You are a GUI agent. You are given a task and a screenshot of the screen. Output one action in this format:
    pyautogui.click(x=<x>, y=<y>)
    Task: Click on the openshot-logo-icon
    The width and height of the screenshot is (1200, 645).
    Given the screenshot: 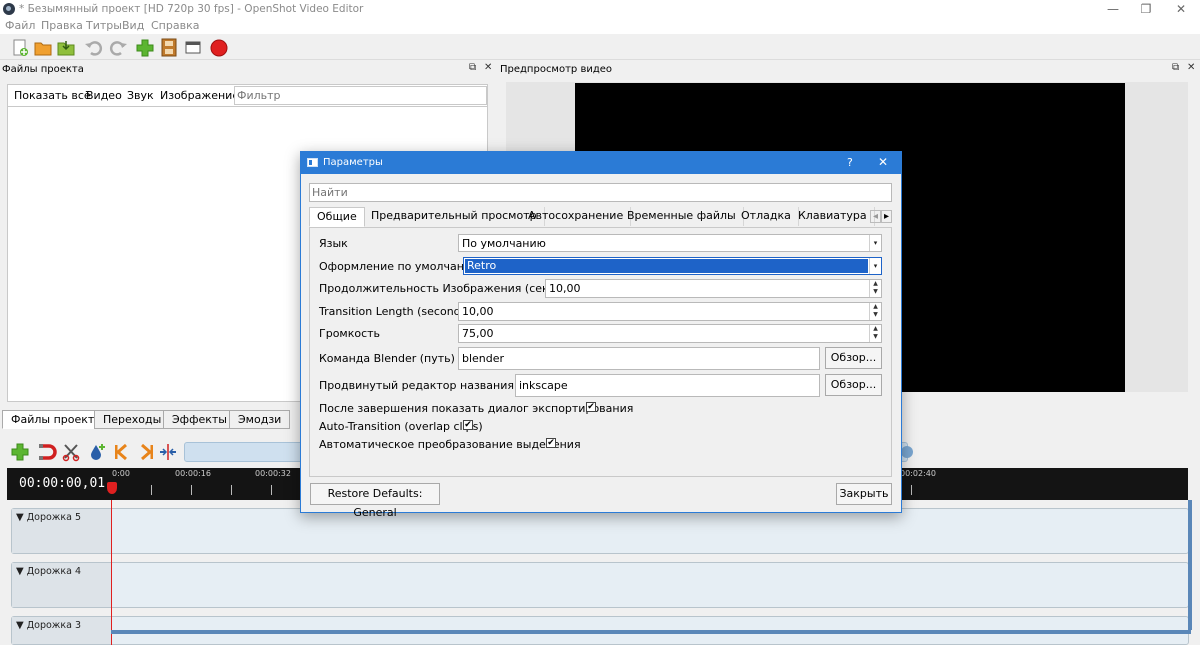 What is the action you would take?
    pyautogui.click(x=9, y=9)
    